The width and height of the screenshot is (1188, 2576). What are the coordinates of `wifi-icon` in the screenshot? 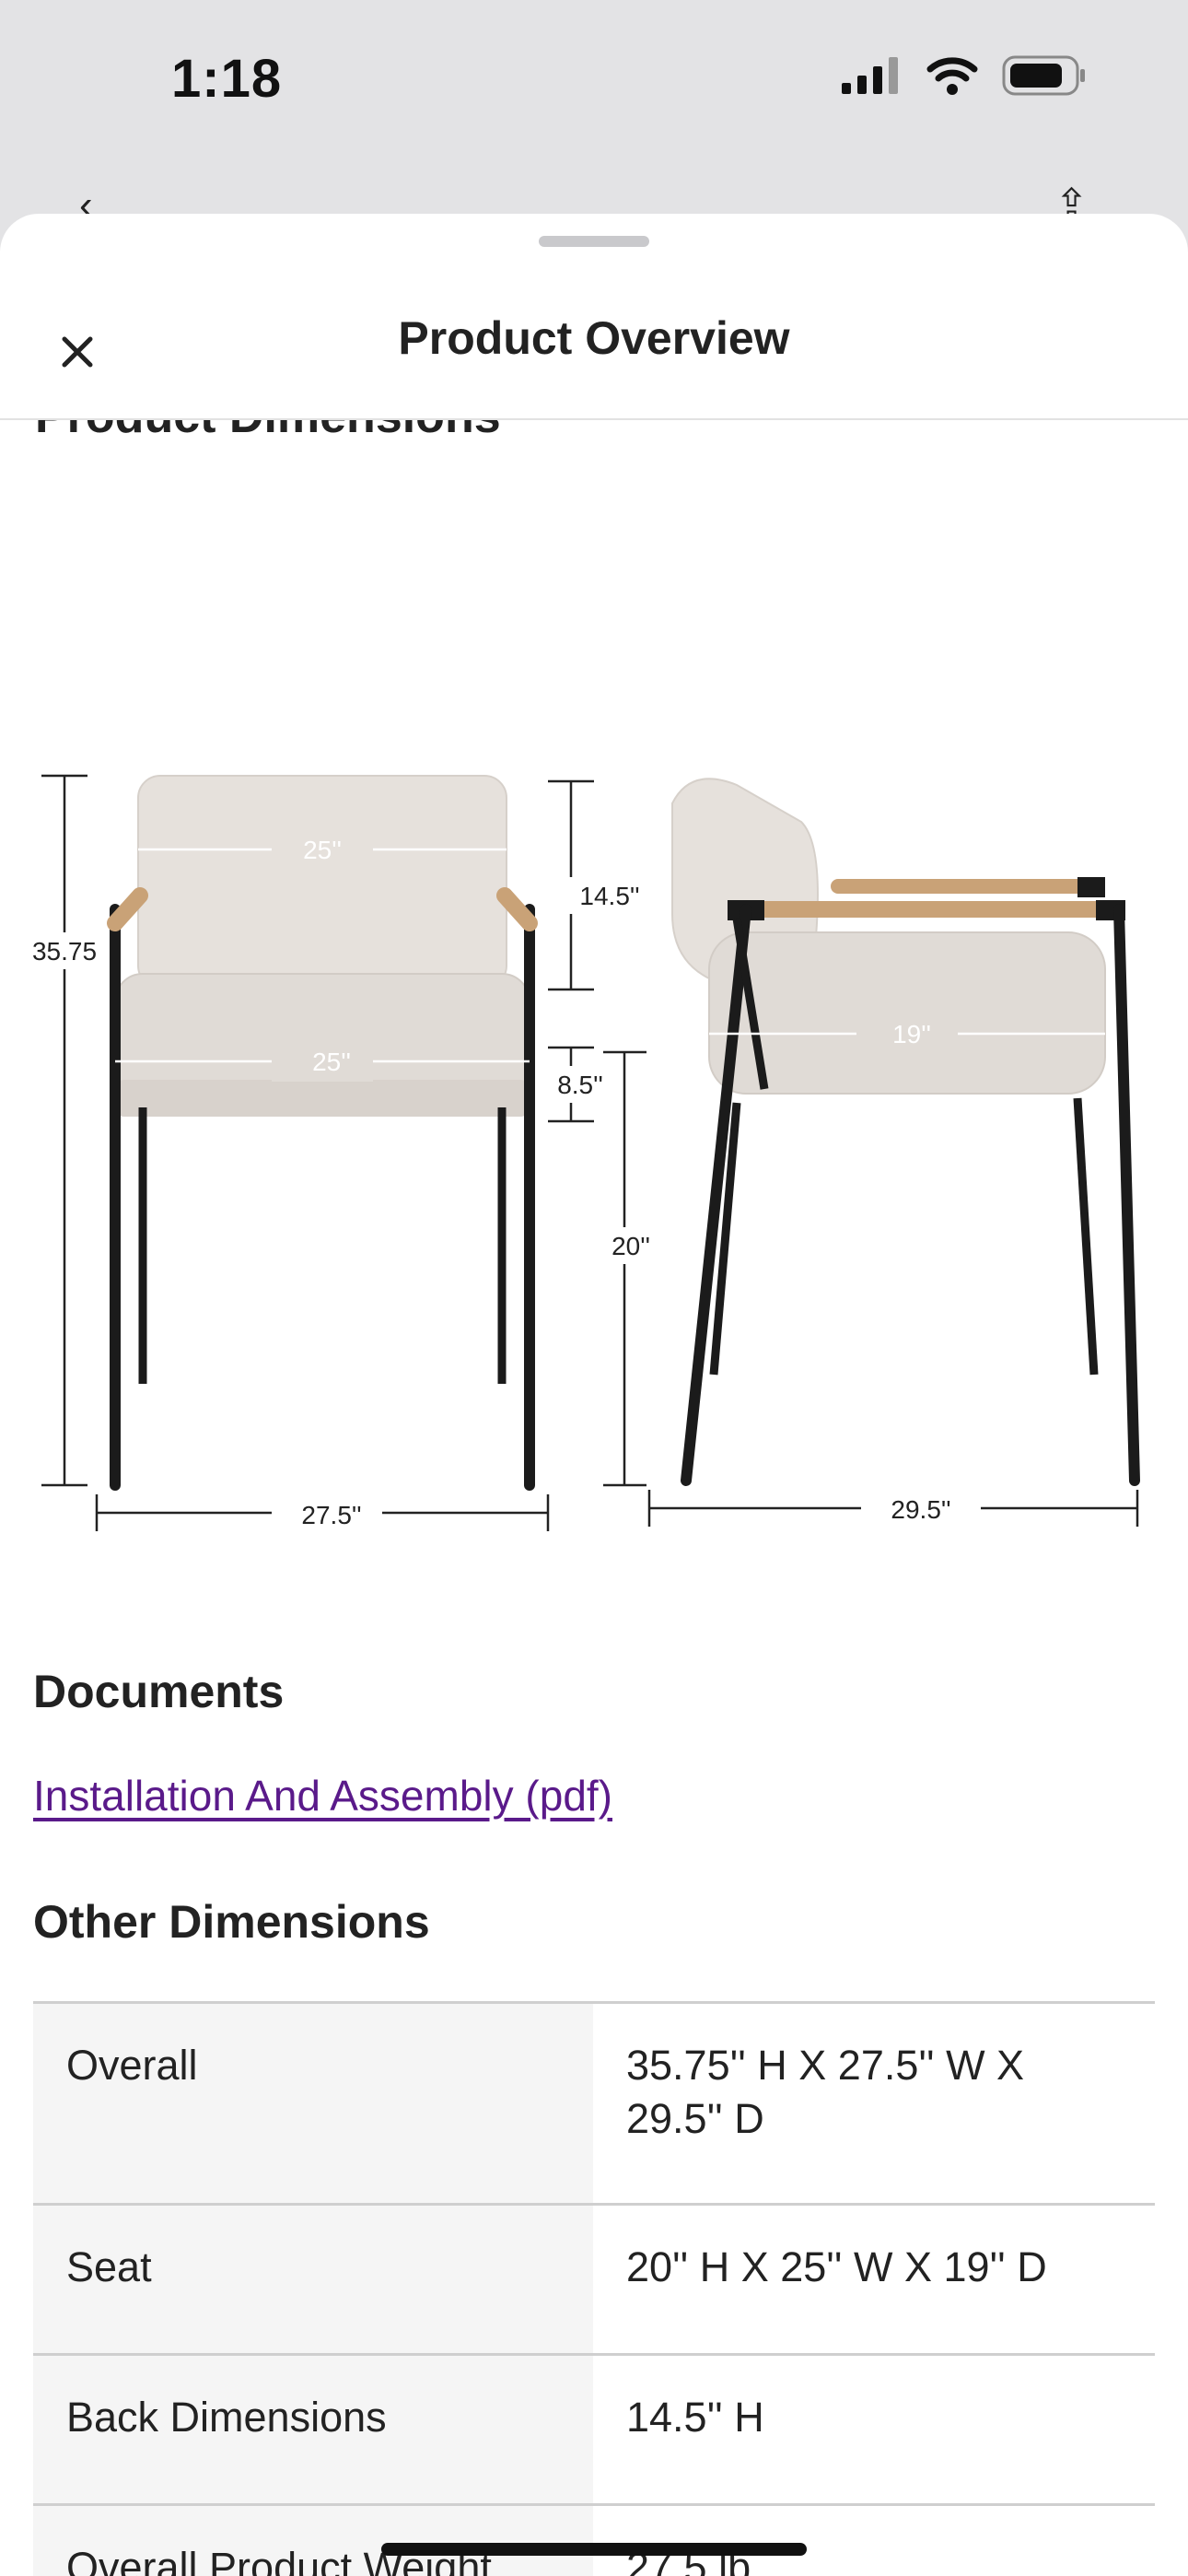 It's located at (952, 76).